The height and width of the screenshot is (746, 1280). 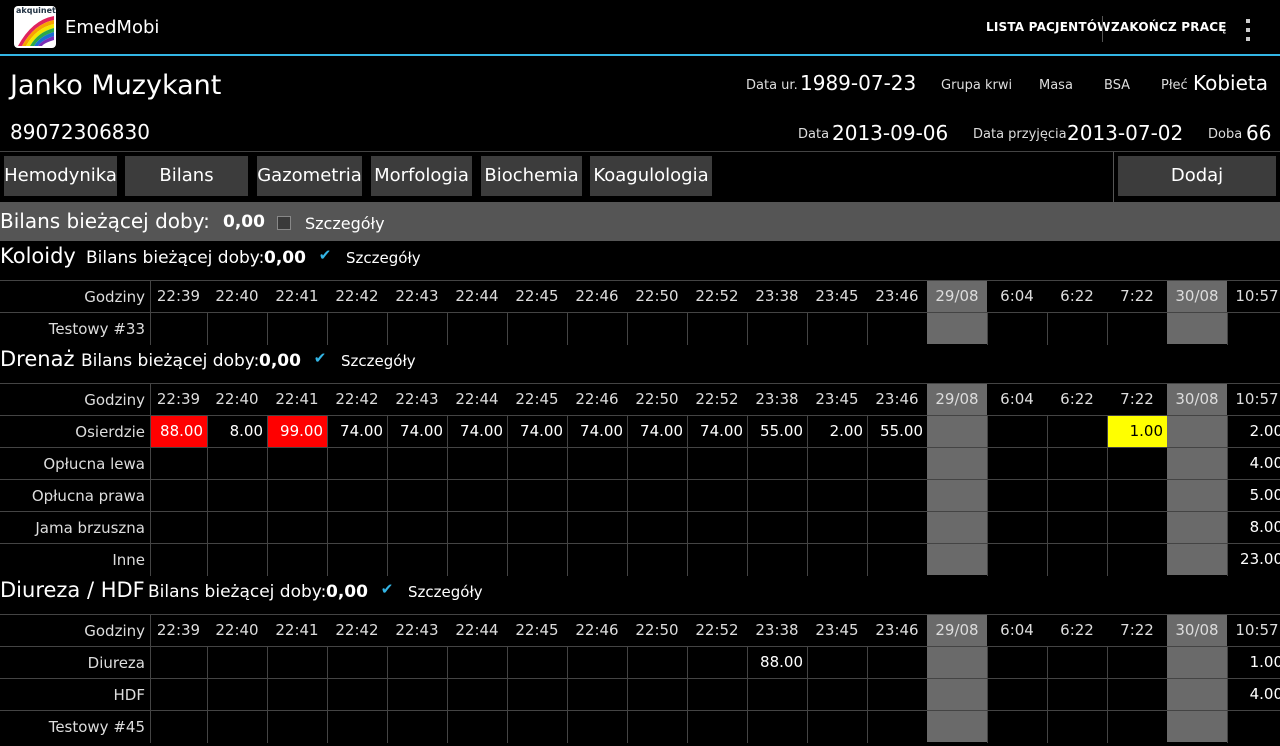 I want to click on summary-details-checkbox, so click(x=284, y=223).